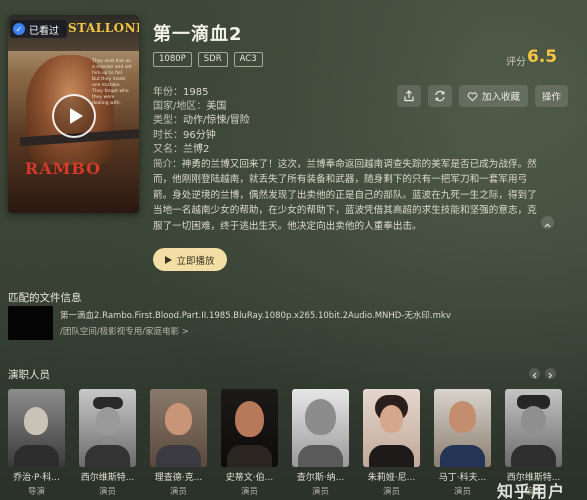 Image resolution: width=587 pixels, height=500 pixels. Describe the element at coordinates (168, 121) in the screenshot. I see `meta-key: 类型：` at that location.